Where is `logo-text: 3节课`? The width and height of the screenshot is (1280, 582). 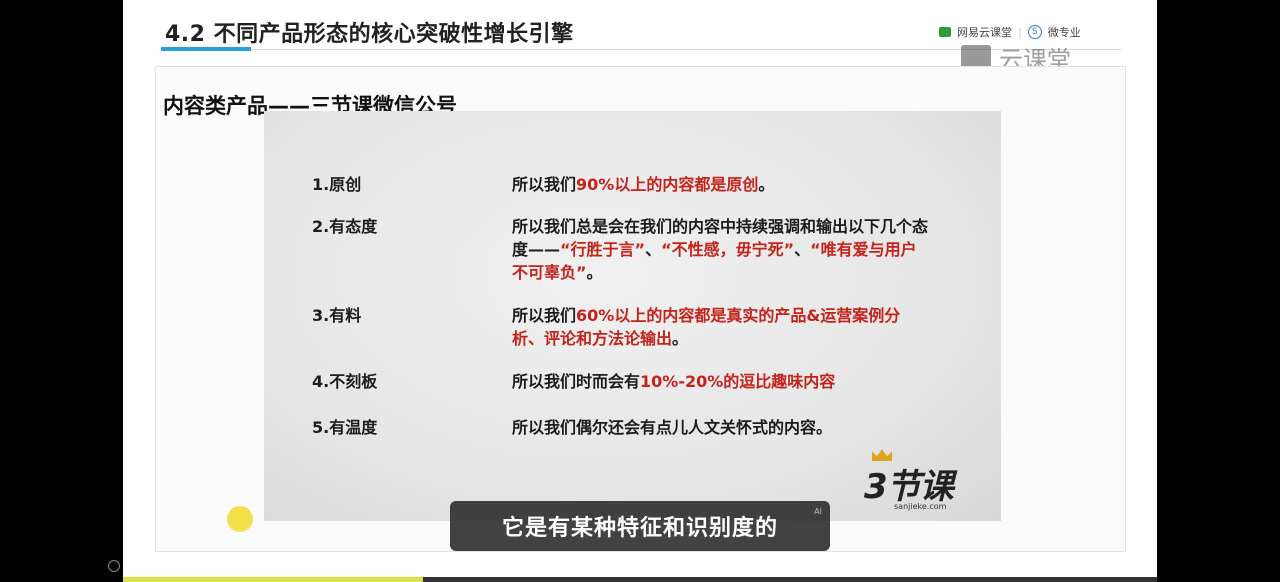 logo-text: 3节课 is located at coordinates (909, 487).